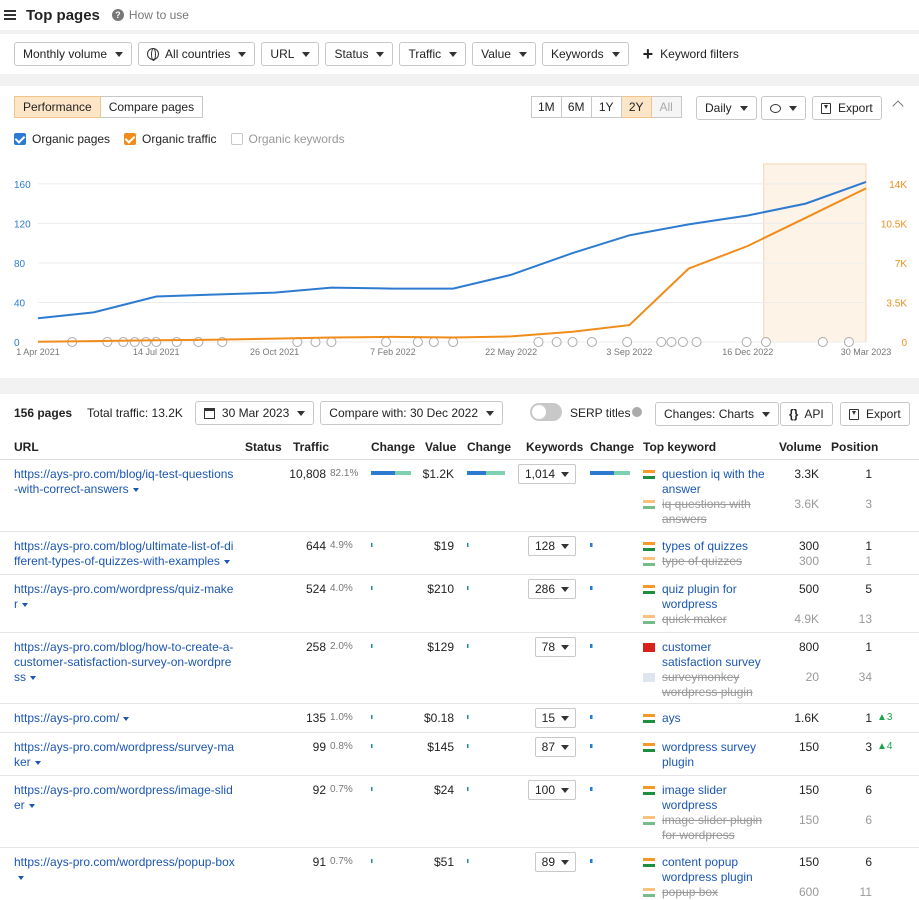  What do you see at coordinates (612, 447) in the screenshot?
I see `col-keywords-change: Change` at bounding box center [612, 447].